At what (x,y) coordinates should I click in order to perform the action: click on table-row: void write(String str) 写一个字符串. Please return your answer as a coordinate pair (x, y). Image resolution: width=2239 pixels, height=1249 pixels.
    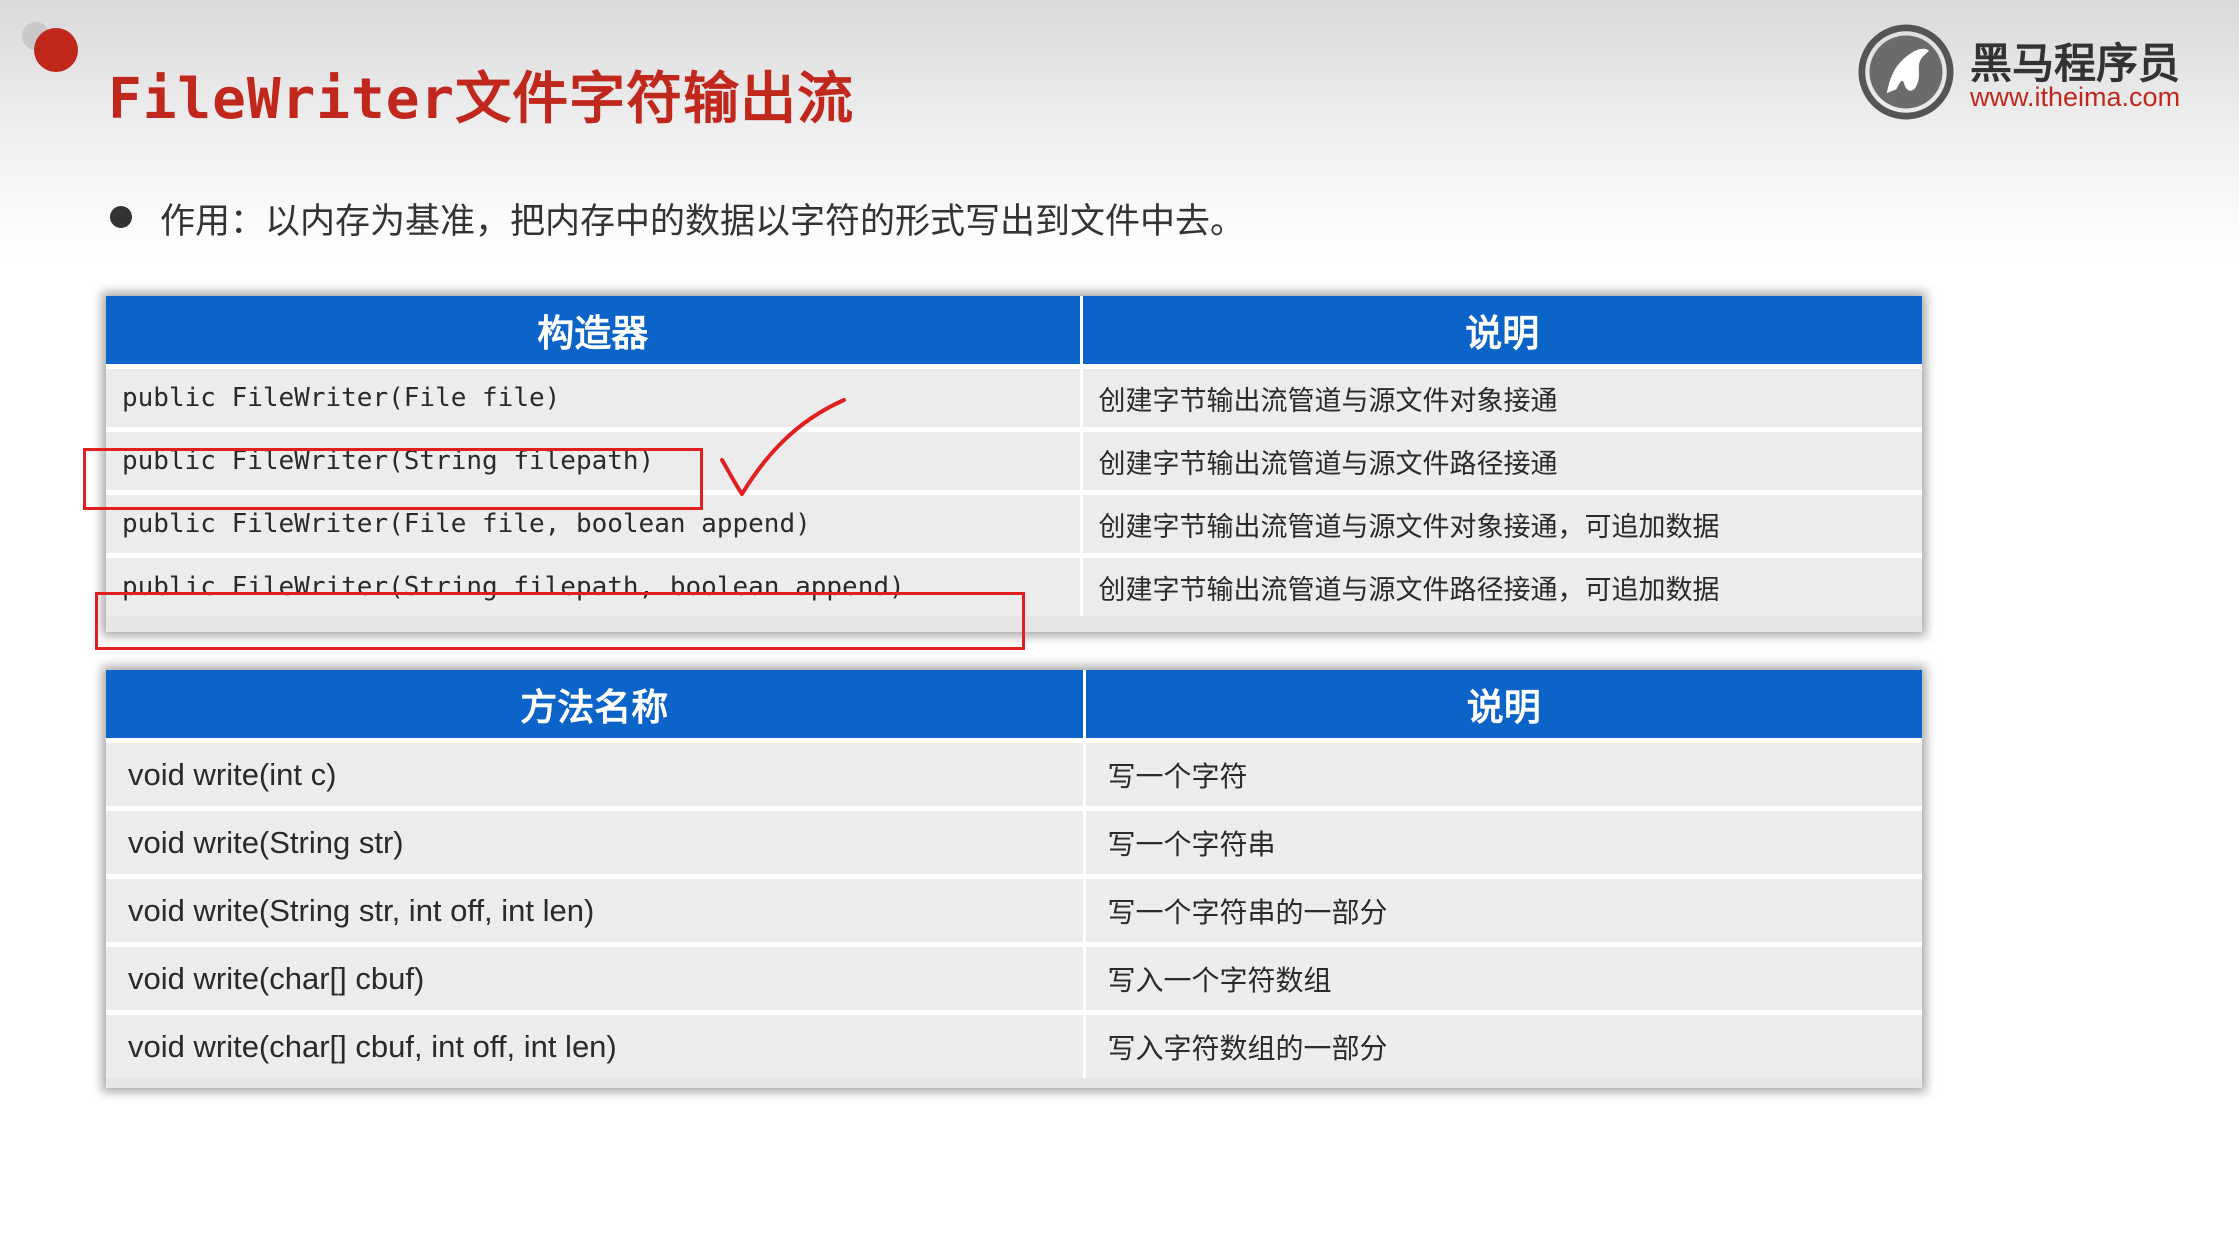
    Looking at the image, I should click on (1014, 841).